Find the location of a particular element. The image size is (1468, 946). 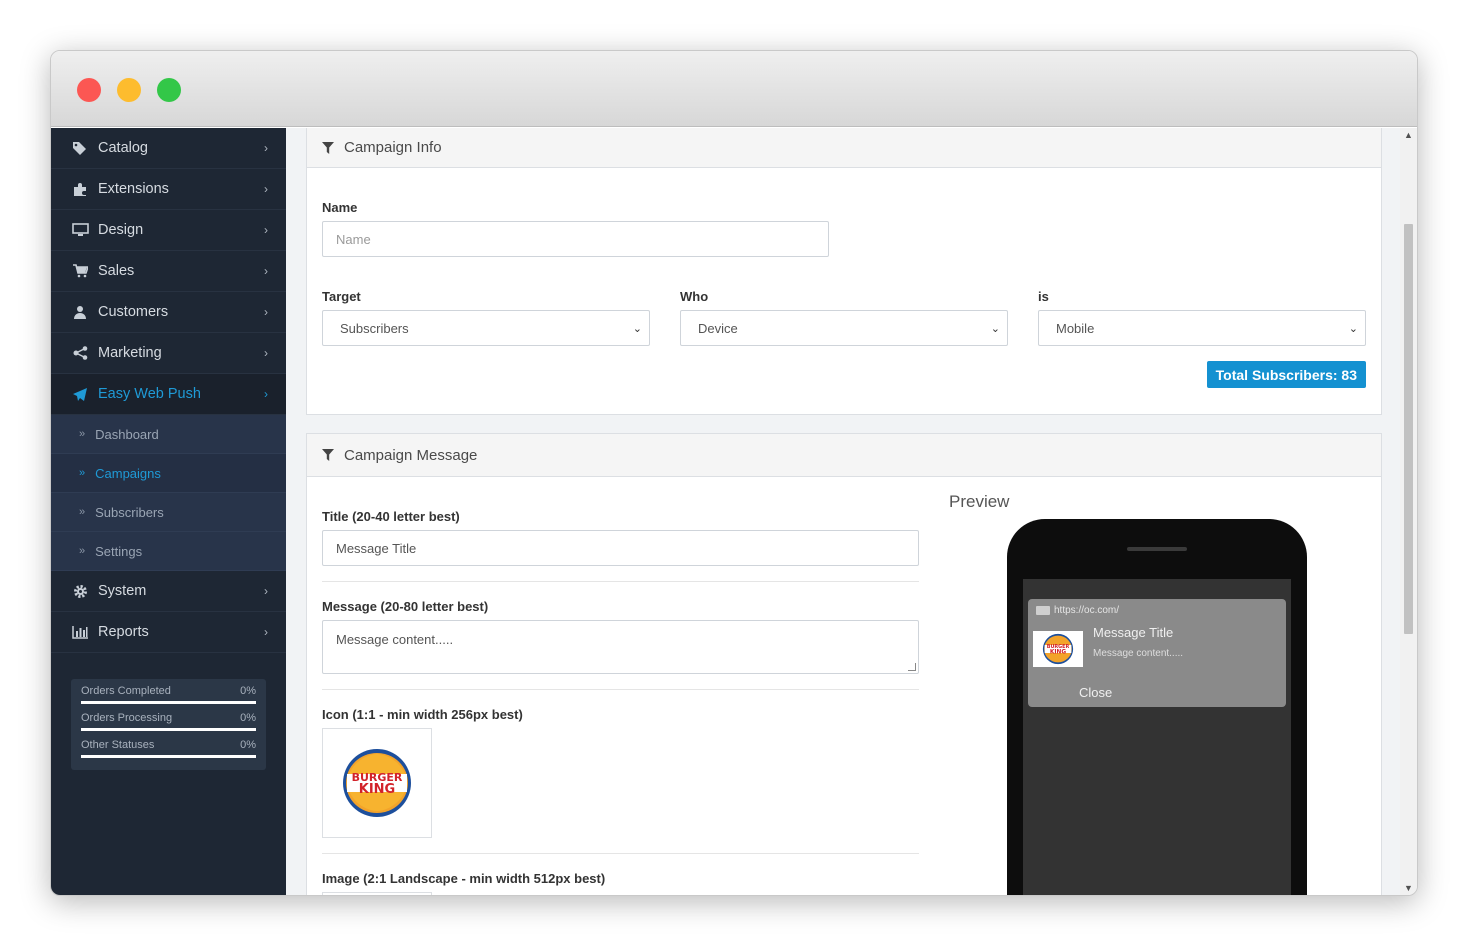

sidebar-item-label: Sales is located at coordinates (116, 271).